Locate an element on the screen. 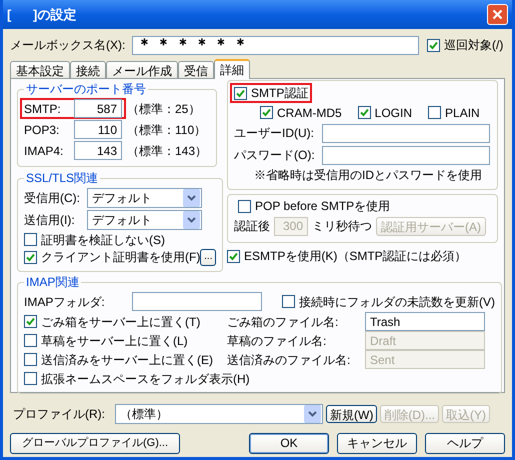 The height and width of the screenshot is (460, 515). checkbox-label: 草稿をサーバー上に置く(L) is located at coordinates (114, 341).